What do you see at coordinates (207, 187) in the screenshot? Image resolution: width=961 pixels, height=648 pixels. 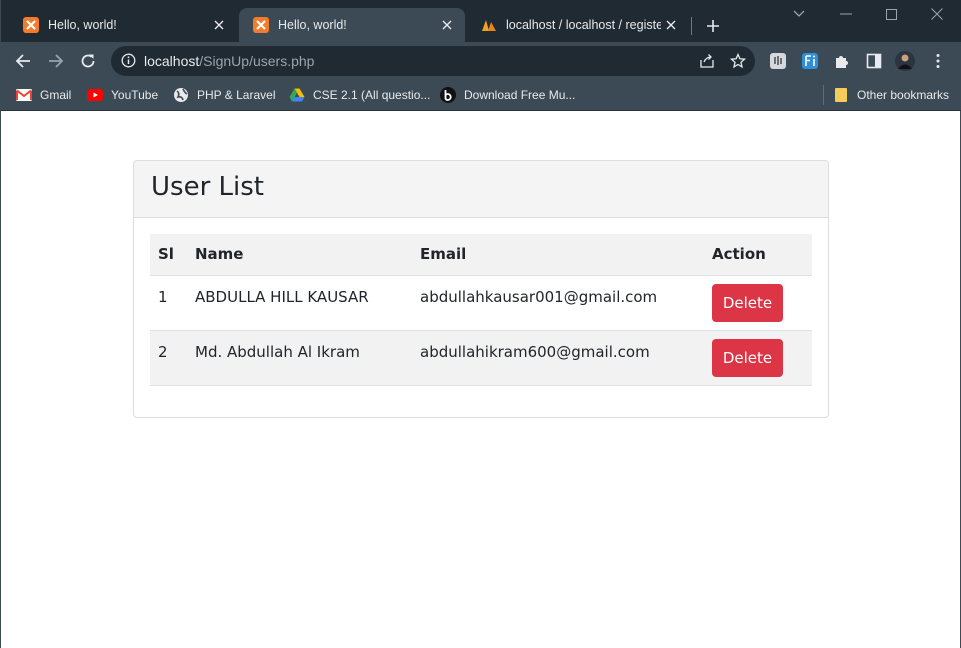 I see `card-title: User List` at bounding box center [207, 187].